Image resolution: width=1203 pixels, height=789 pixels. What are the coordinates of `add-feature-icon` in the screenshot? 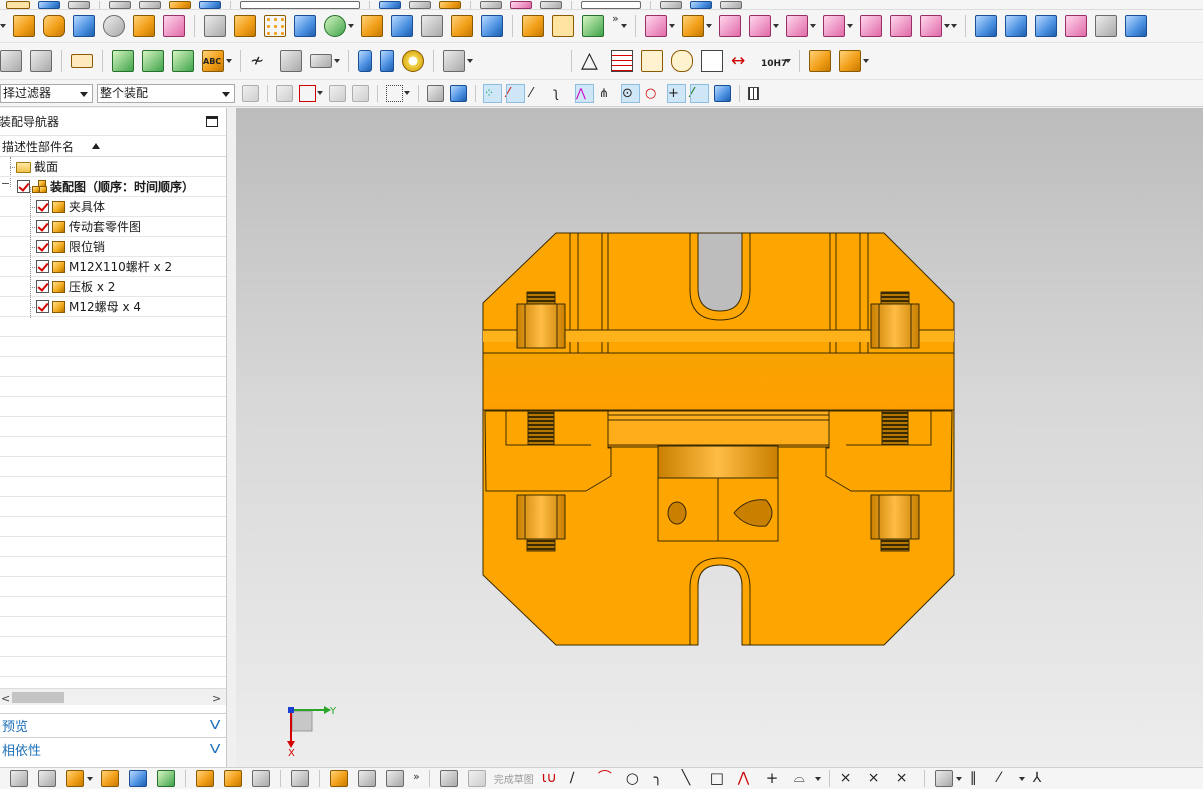 It's located at (75, 778).